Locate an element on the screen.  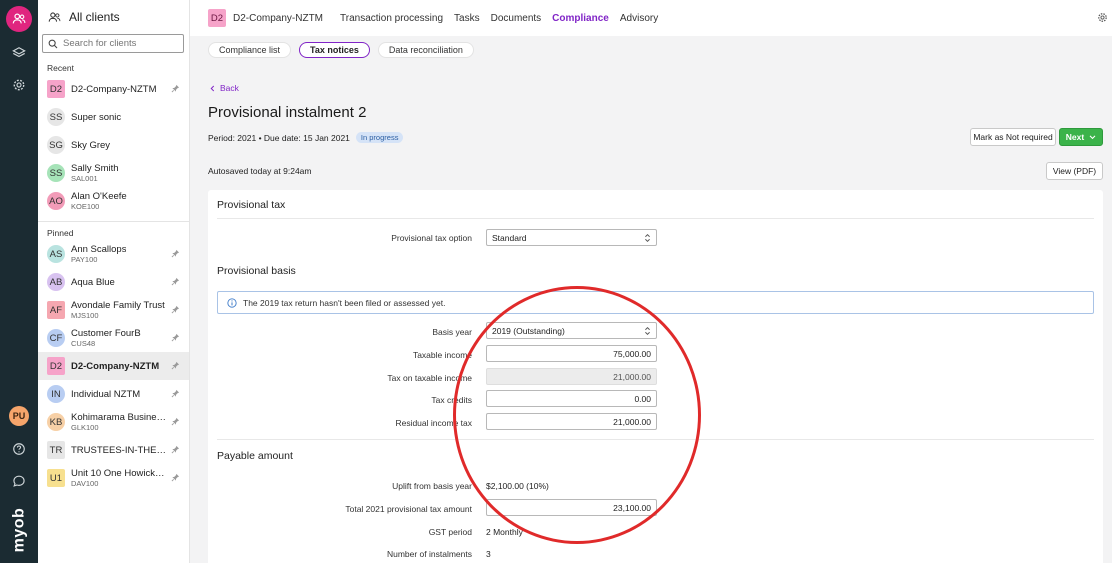
all-clients-header: All clients is located at coordinates (113, 17).